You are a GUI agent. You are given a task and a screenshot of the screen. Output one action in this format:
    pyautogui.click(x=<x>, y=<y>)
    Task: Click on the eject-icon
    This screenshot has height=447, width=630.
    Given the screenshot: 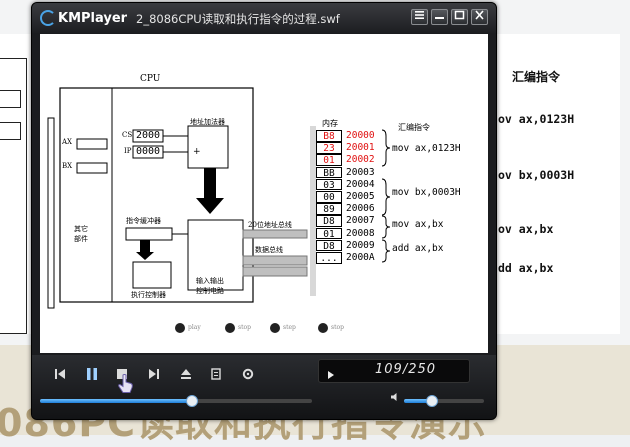 What is the action you would take?
    pyautogui.click(x=186, y=377)
    